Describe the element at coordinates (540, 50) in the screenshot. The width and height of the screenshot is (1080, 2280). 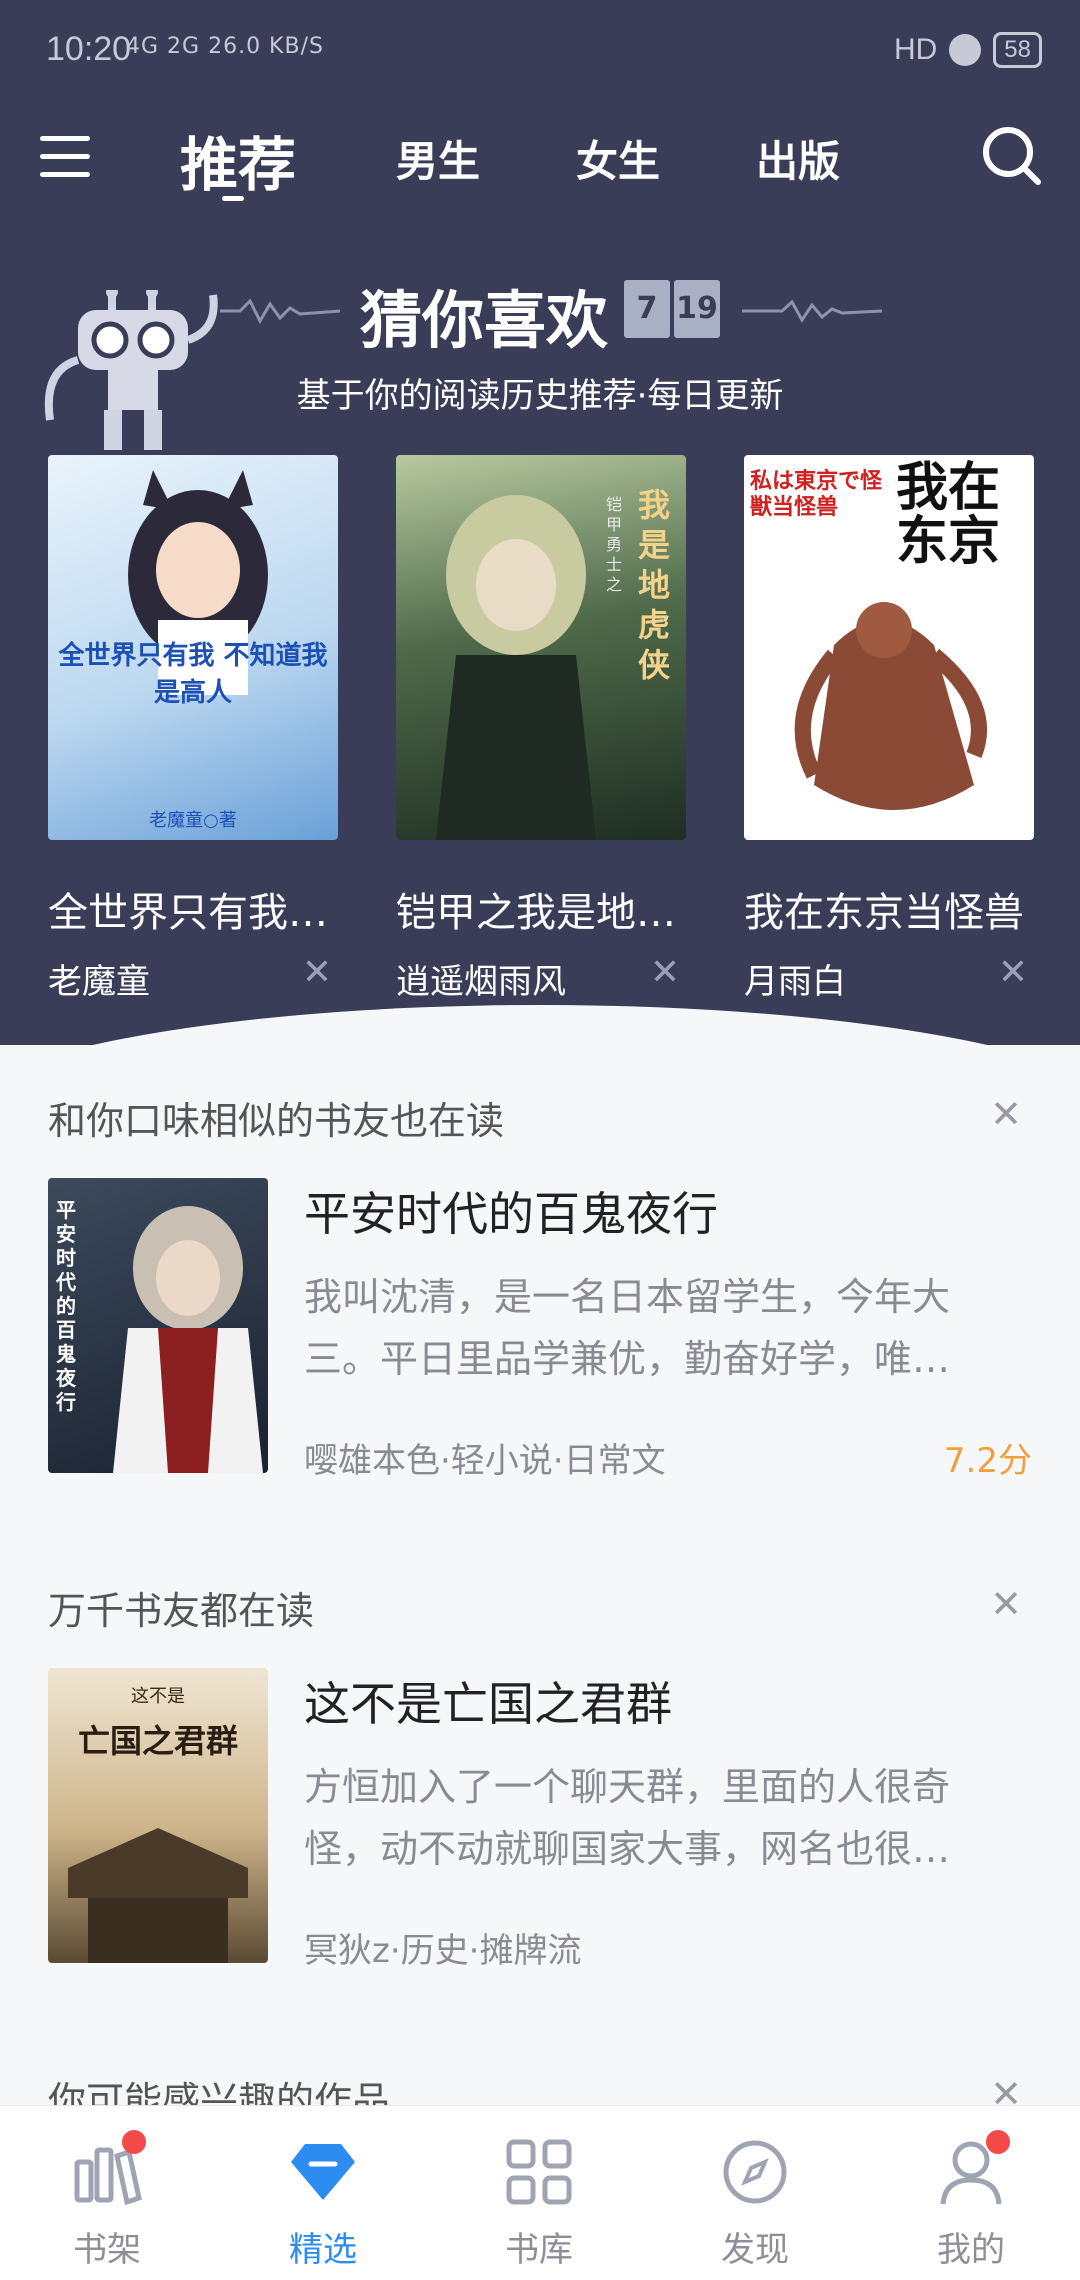
I see `status-bar: 10:20 4G 2G 26.0 KB/S HD 58` at that location.